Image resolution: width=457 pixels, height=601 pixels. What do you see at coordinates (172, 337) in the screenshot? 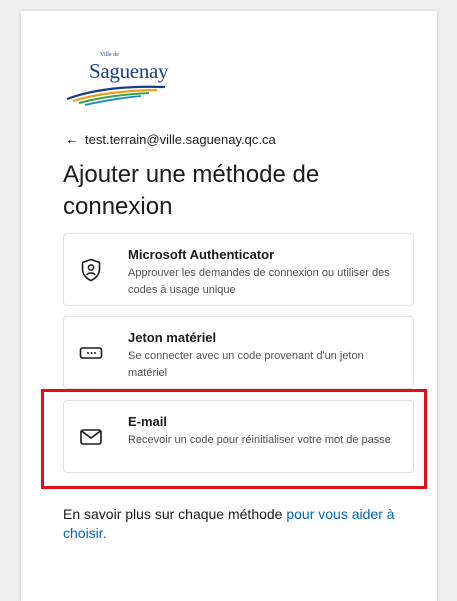
I see `option-title: Jeton matériel` at bounding box center [172, 337].